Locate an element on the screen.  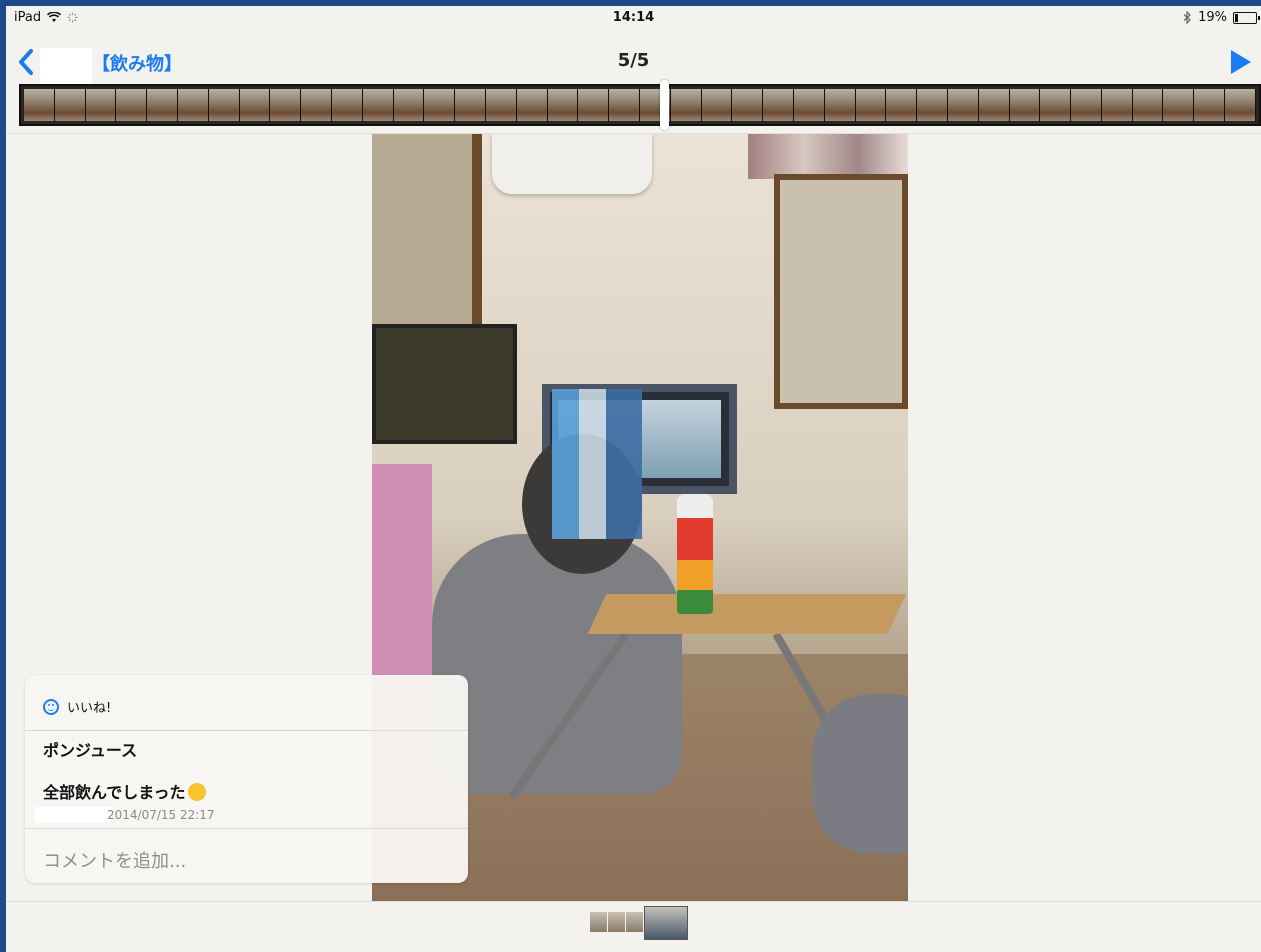
photo-window-left is located at coordinates (427, 234).